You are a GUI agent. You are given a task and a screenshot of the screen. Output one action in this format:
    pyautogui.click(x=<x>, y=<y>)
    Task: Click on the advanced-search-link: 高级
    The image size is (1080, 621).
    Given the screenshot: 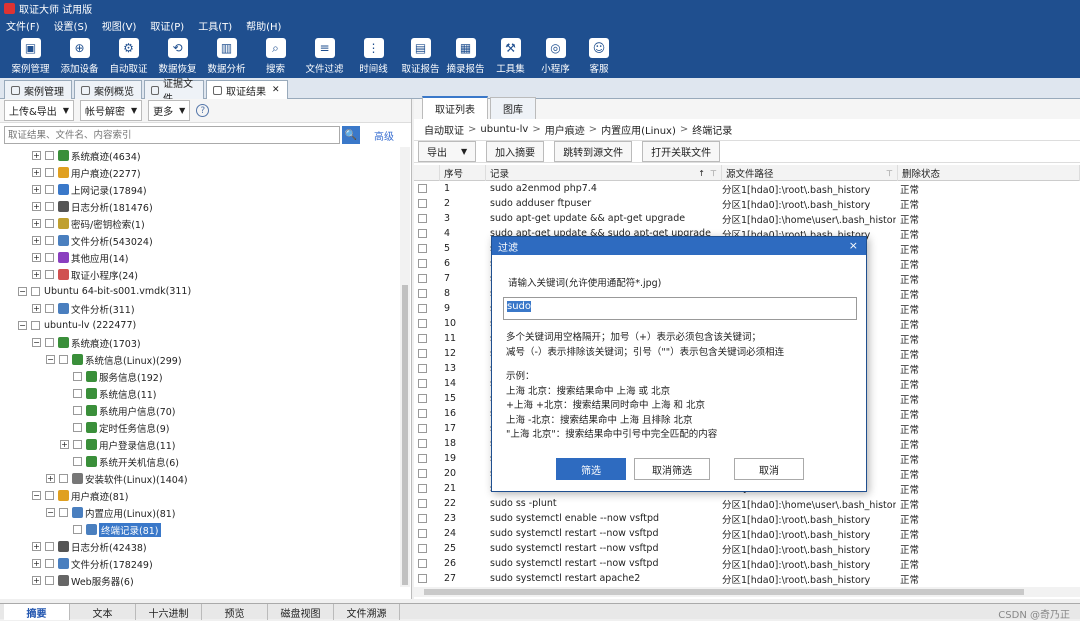 What is the action you would take?
    pyautogui.click(x=384, y=135)
    